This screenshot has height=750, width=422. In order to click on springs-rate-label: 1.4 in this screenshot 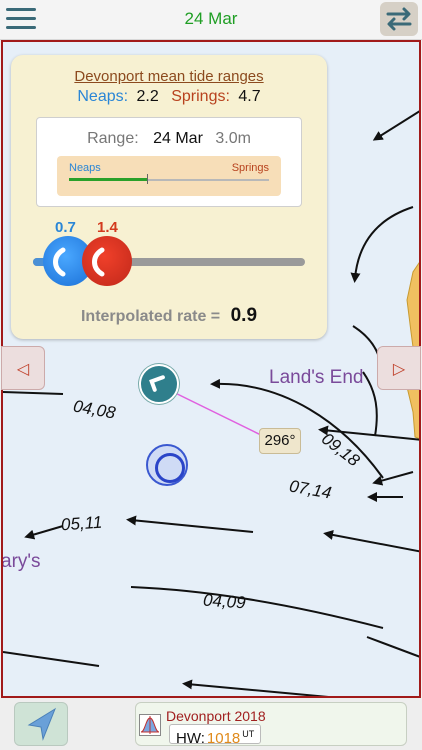, I will do `click(107, 227)`.